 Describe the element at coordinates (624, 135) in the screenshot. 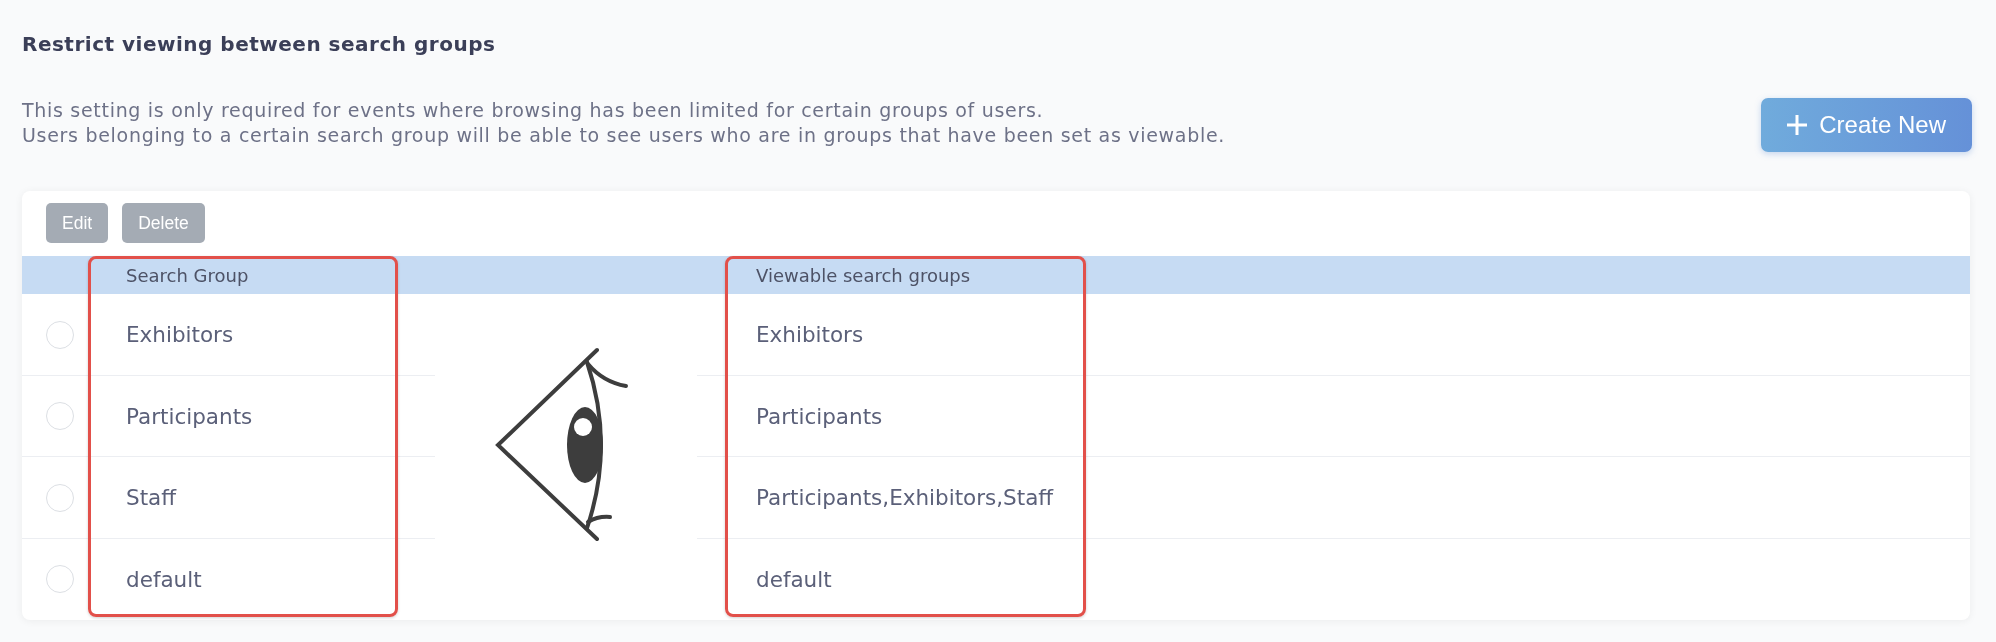

I see `description-text: Users belonging to a certain search group will be able to see users who are in groups that have been set as viewable.` at that location.